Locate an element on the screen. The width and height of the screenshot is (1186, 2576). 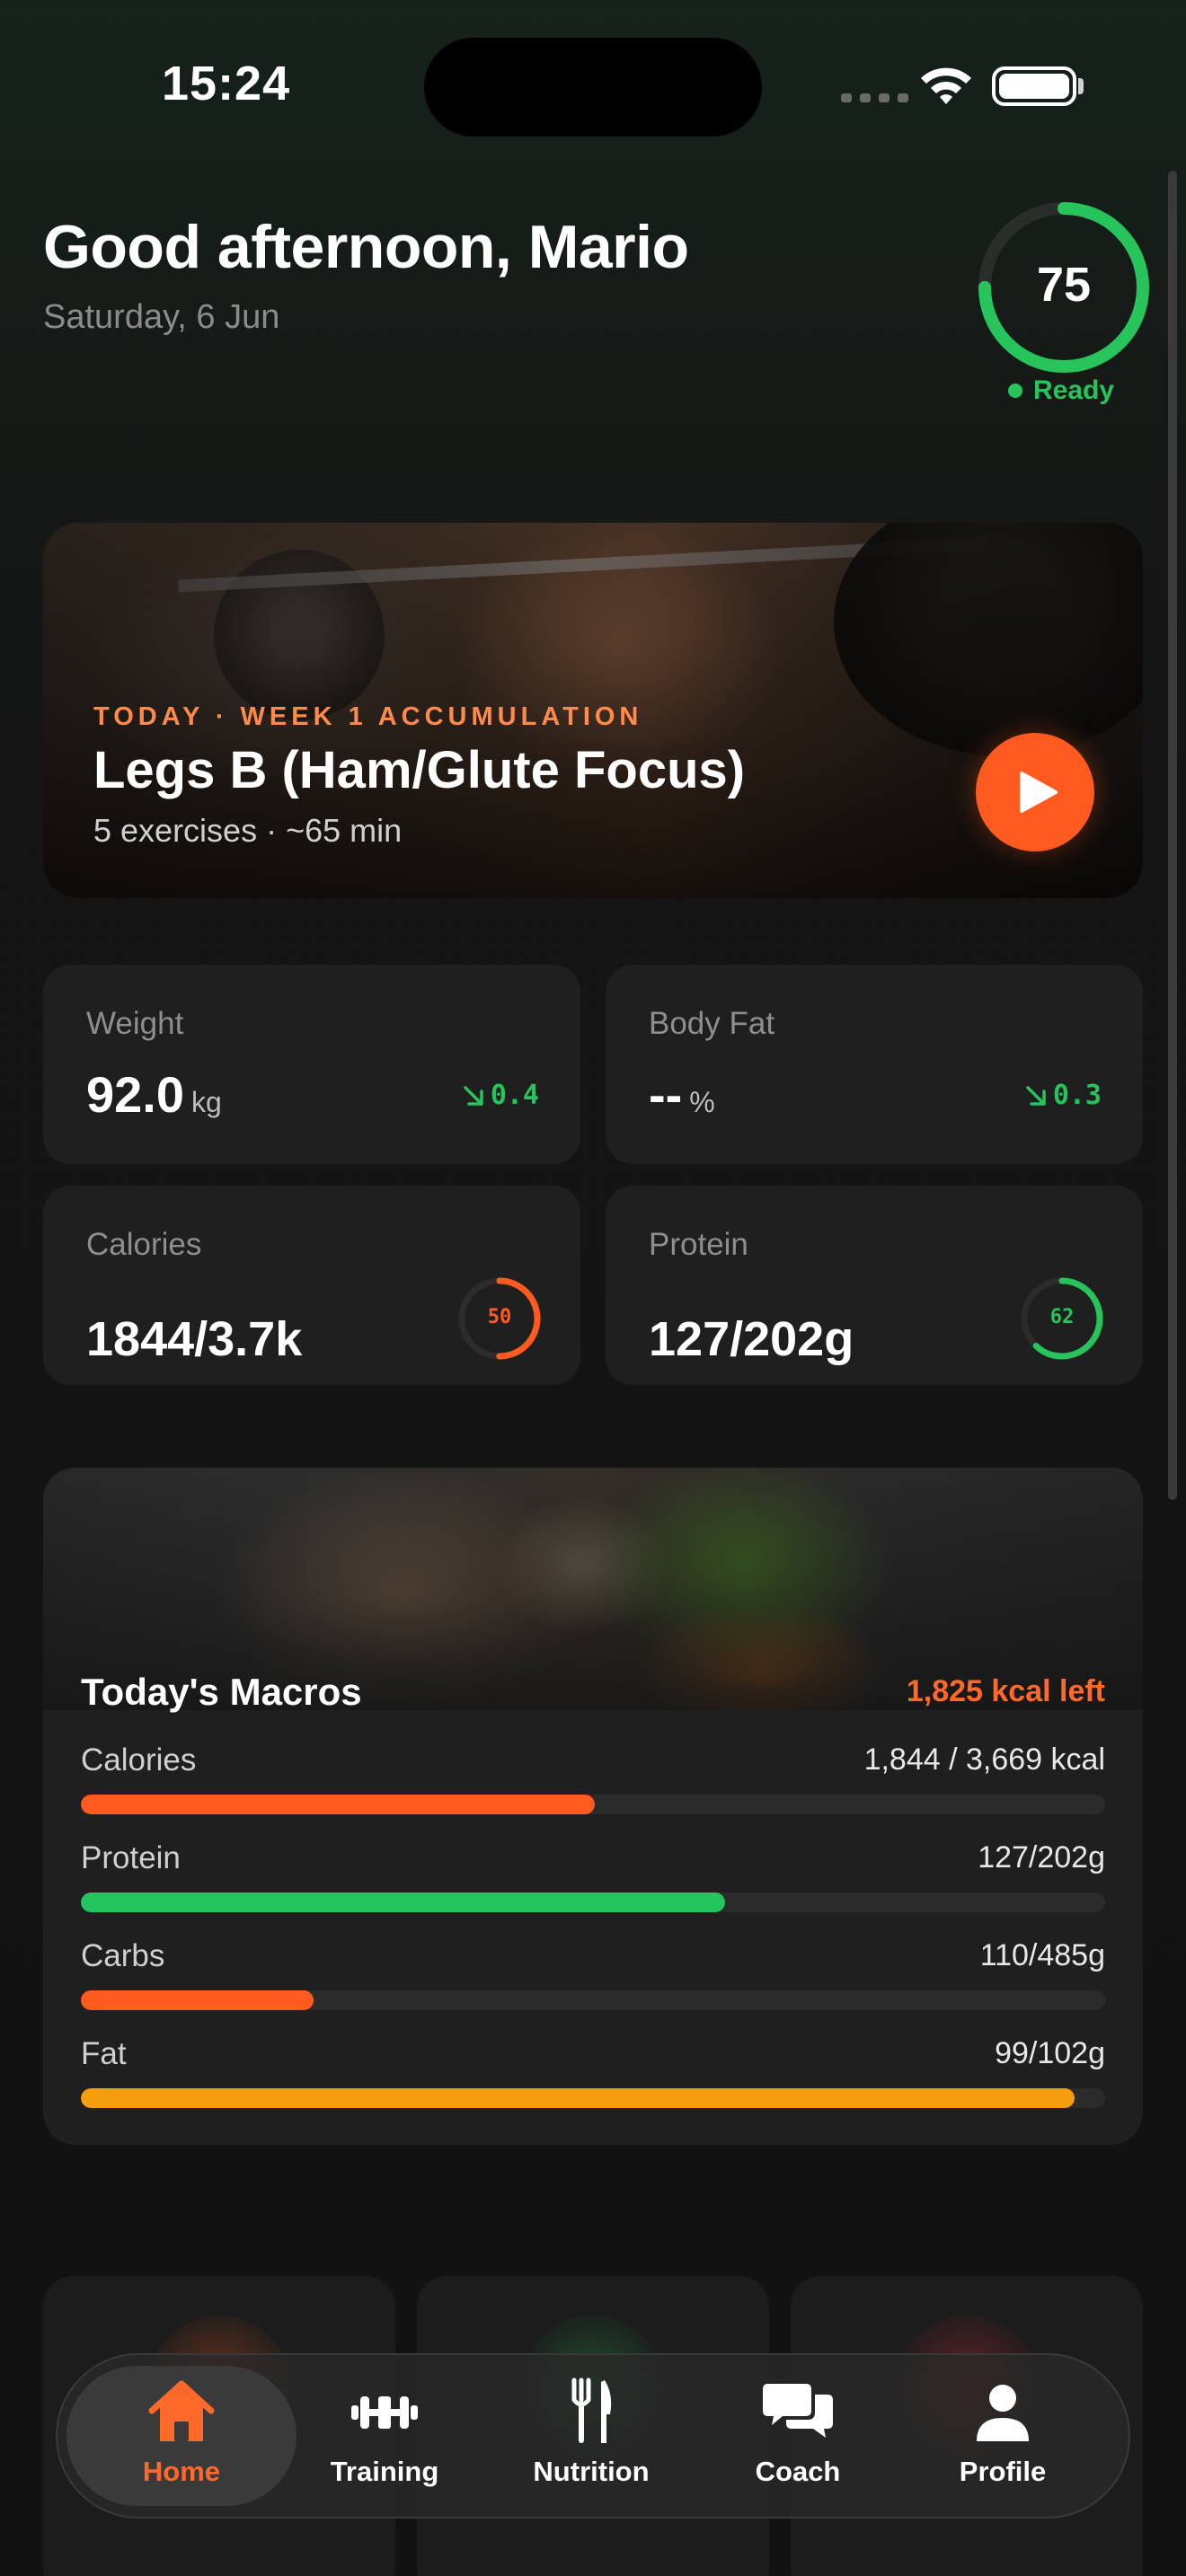
battery-tip is located at coordinates (1081, 86).